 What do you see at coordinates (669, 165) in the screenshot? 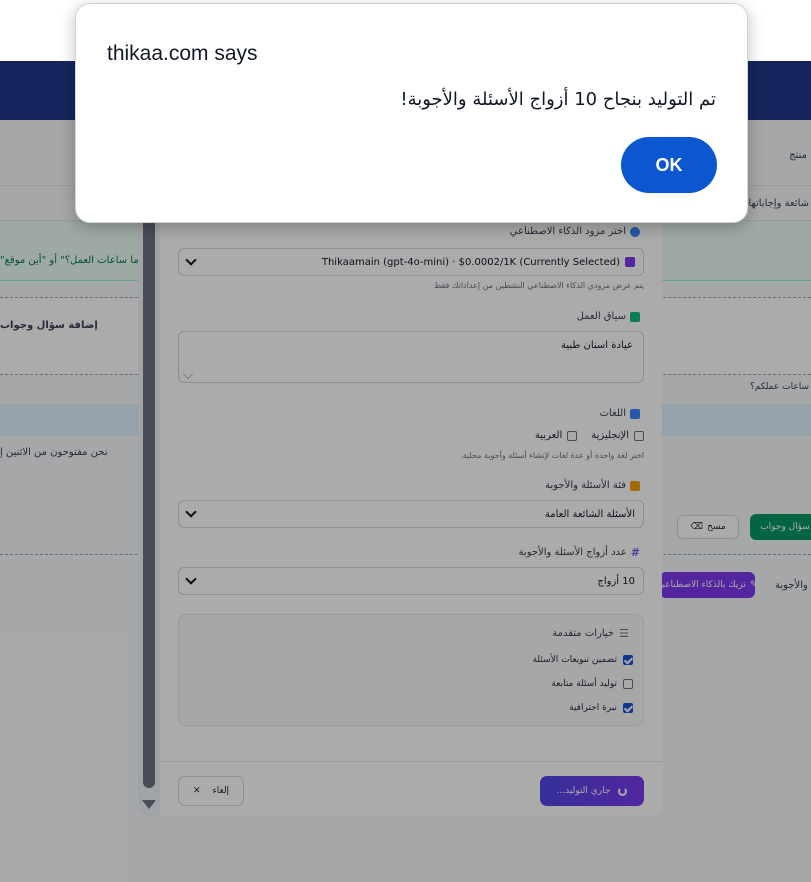
I see `ok-button: OK` at bounding box center [669, 165].